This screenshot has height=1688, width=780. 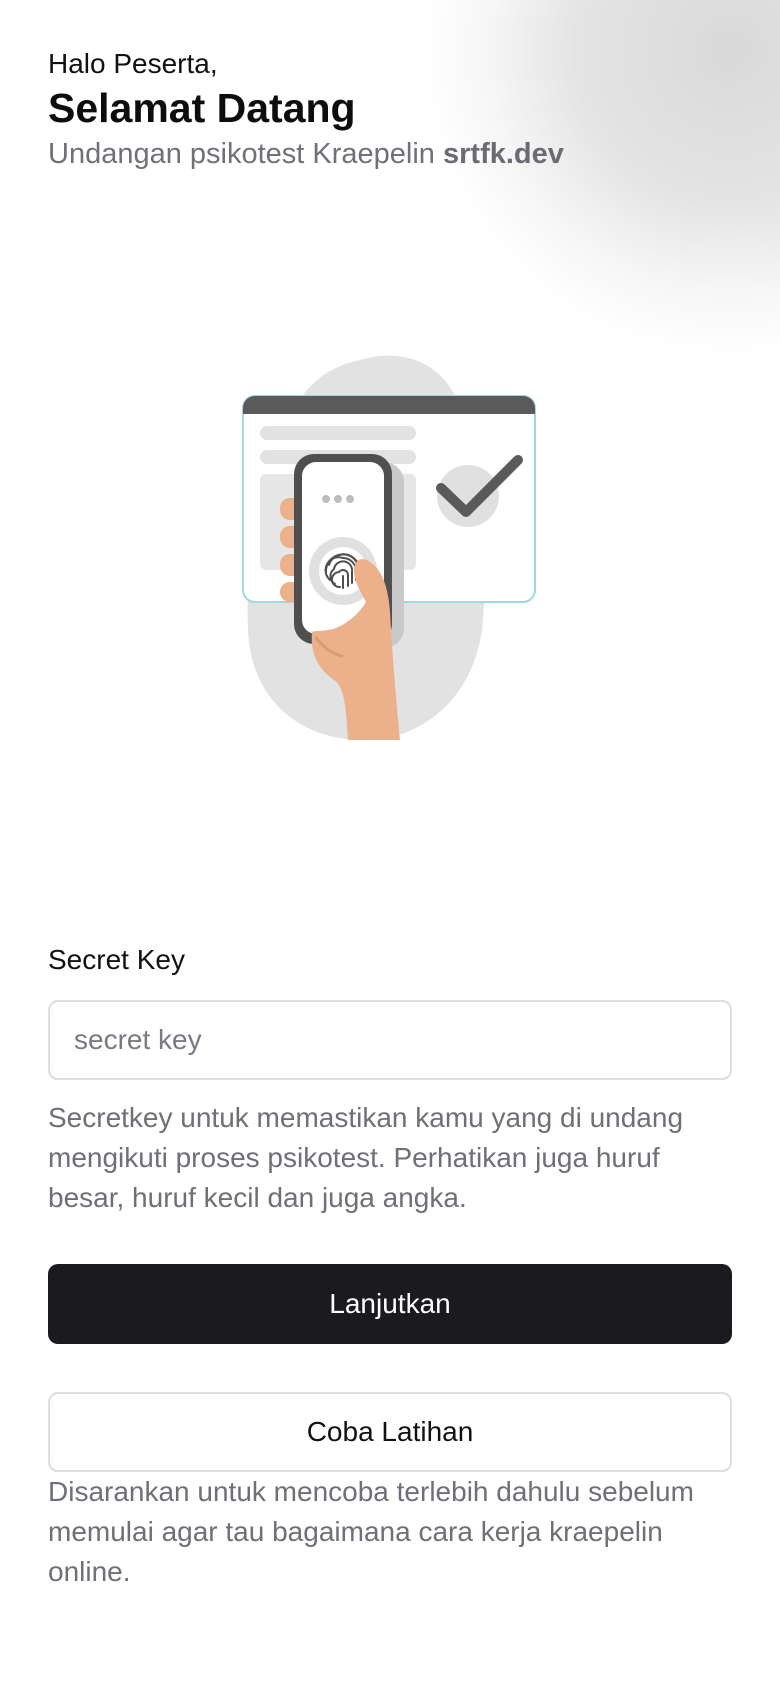 I want to click on content-line, so click(x=338, y=433).